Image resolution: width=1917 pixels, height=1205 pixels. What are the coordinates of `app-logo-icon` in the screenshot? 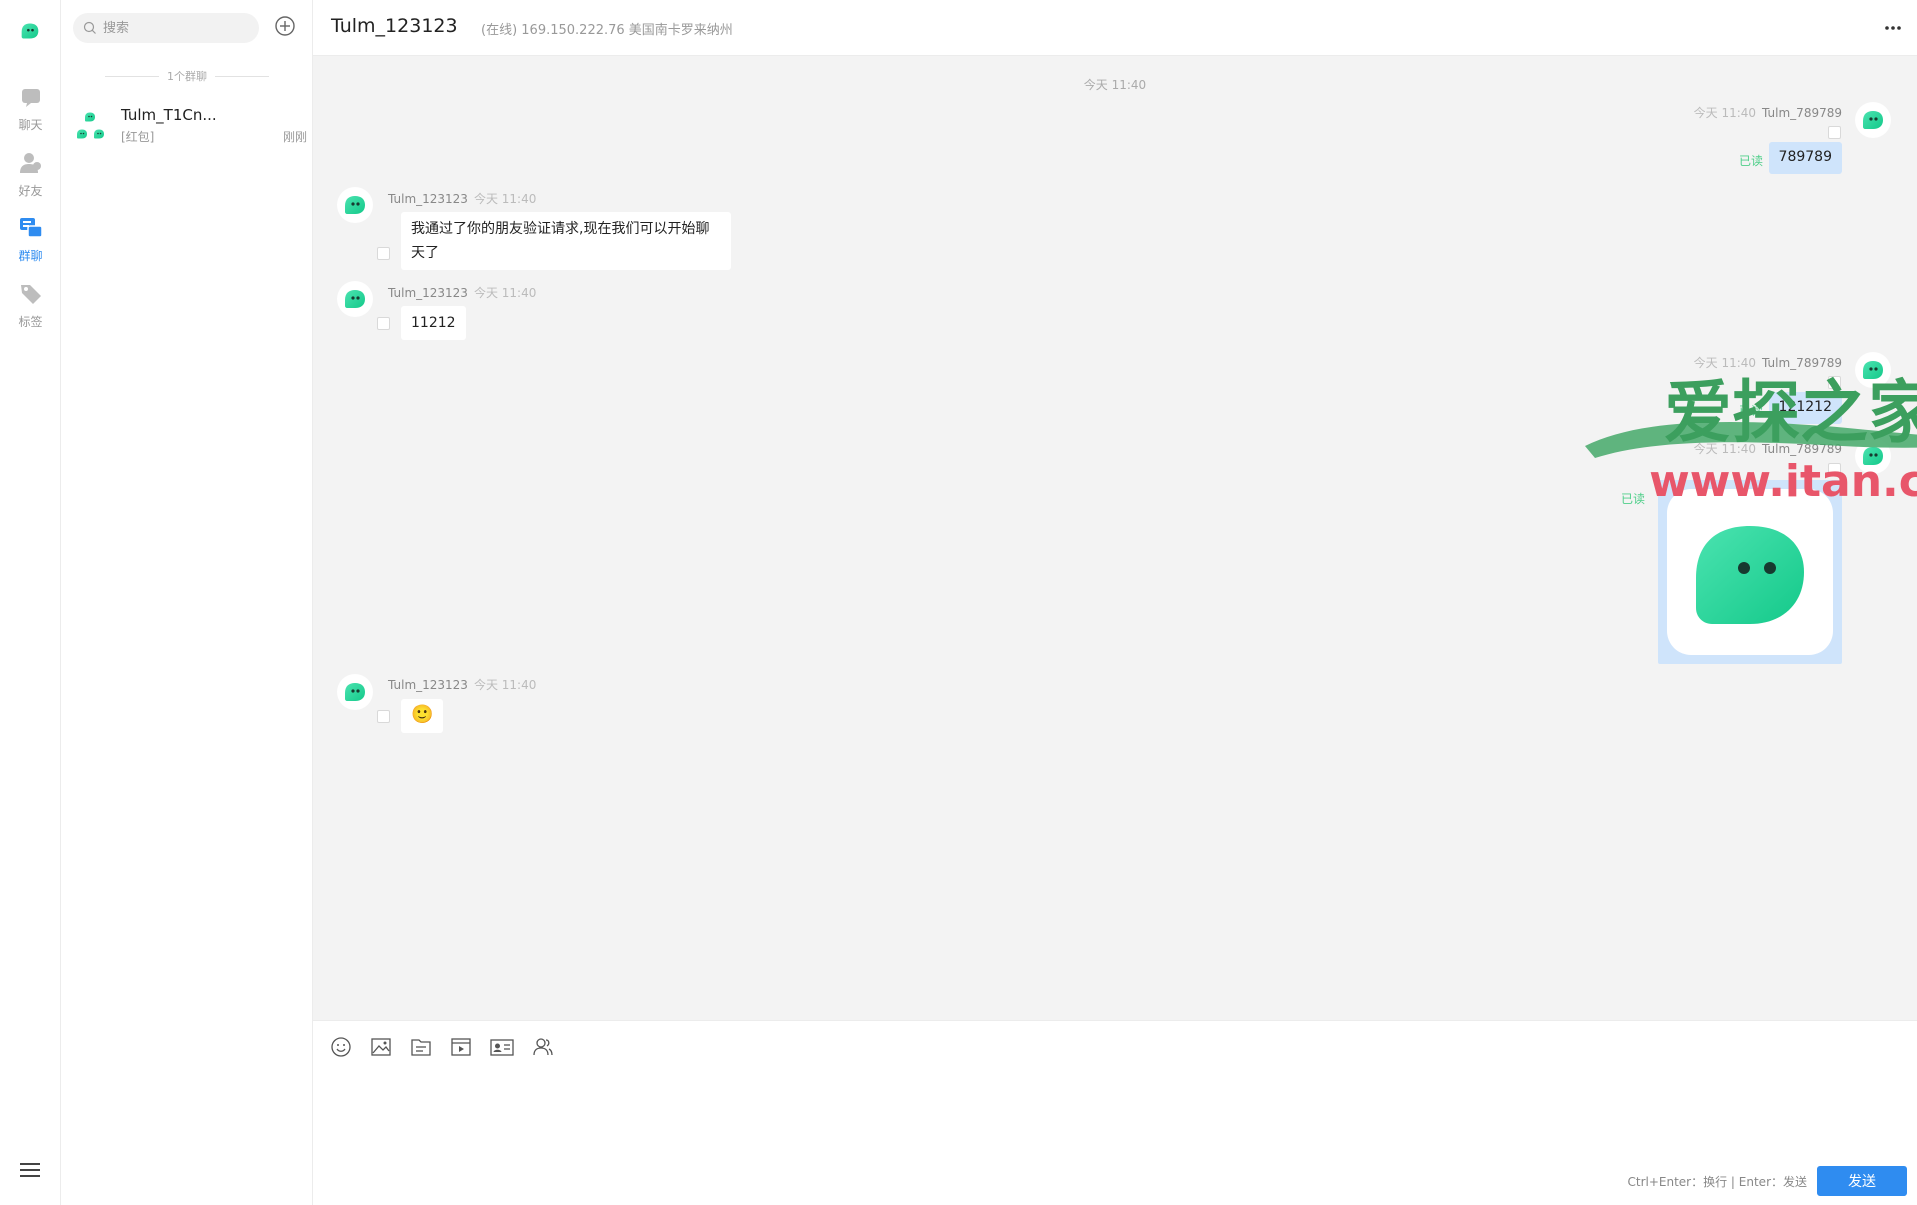 It's located at (30, 31).